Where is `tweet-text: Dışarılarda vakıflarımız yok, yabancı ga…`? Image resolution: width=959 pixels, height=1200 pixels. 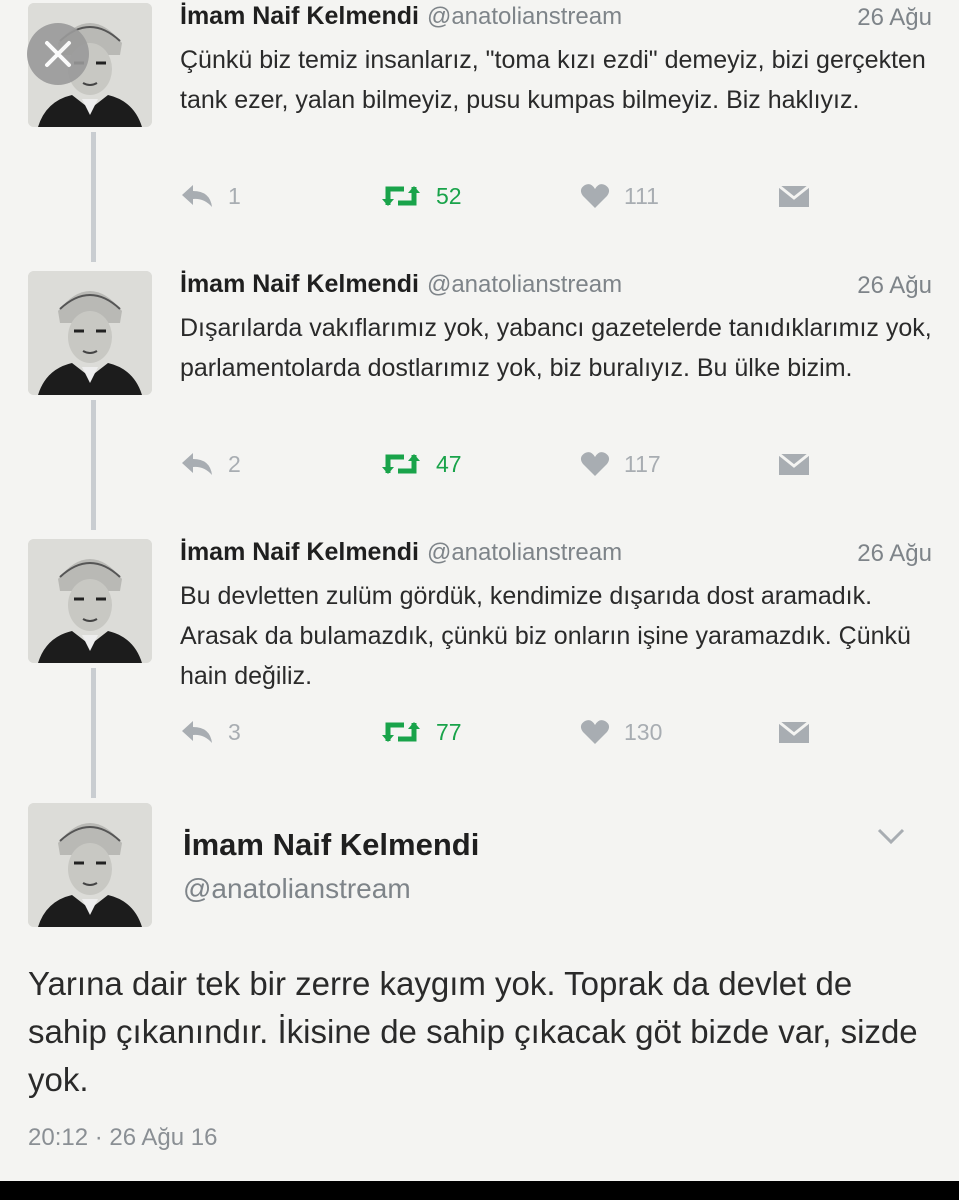
tweet-text: Dışarılarda vakıflarımız yok, yabancı ga… is located at coordinates (556, 348).